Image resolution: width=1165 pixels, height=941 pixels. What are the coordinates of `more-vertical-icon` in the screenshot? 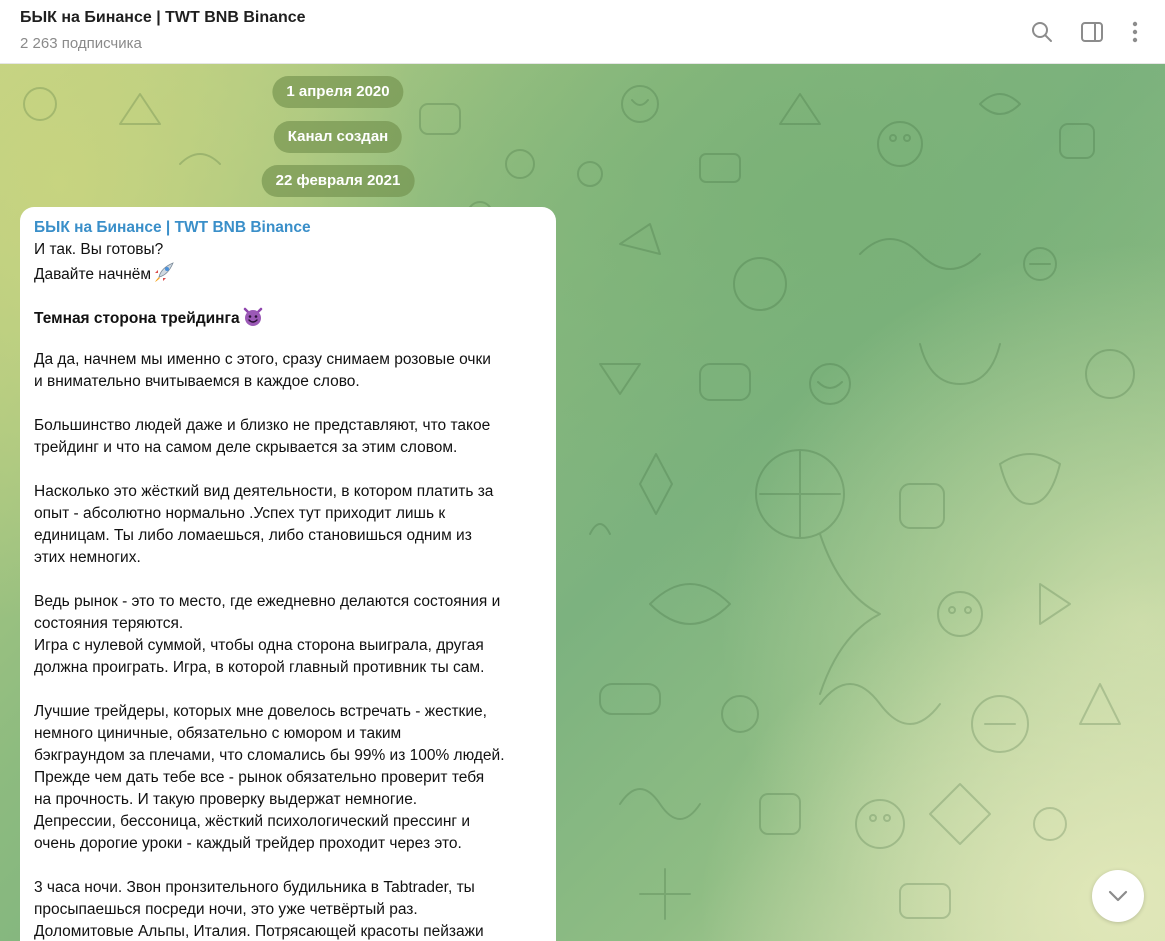 It's located at (1135, 32).